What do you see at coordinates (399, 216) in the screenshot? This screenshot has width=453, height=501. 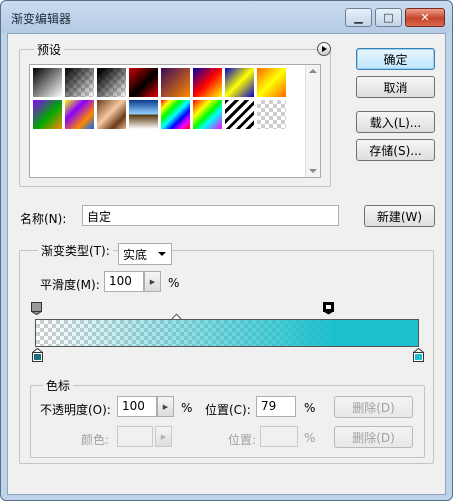 I see `new-button: 新建(W)` at bounding box center [399, 216].